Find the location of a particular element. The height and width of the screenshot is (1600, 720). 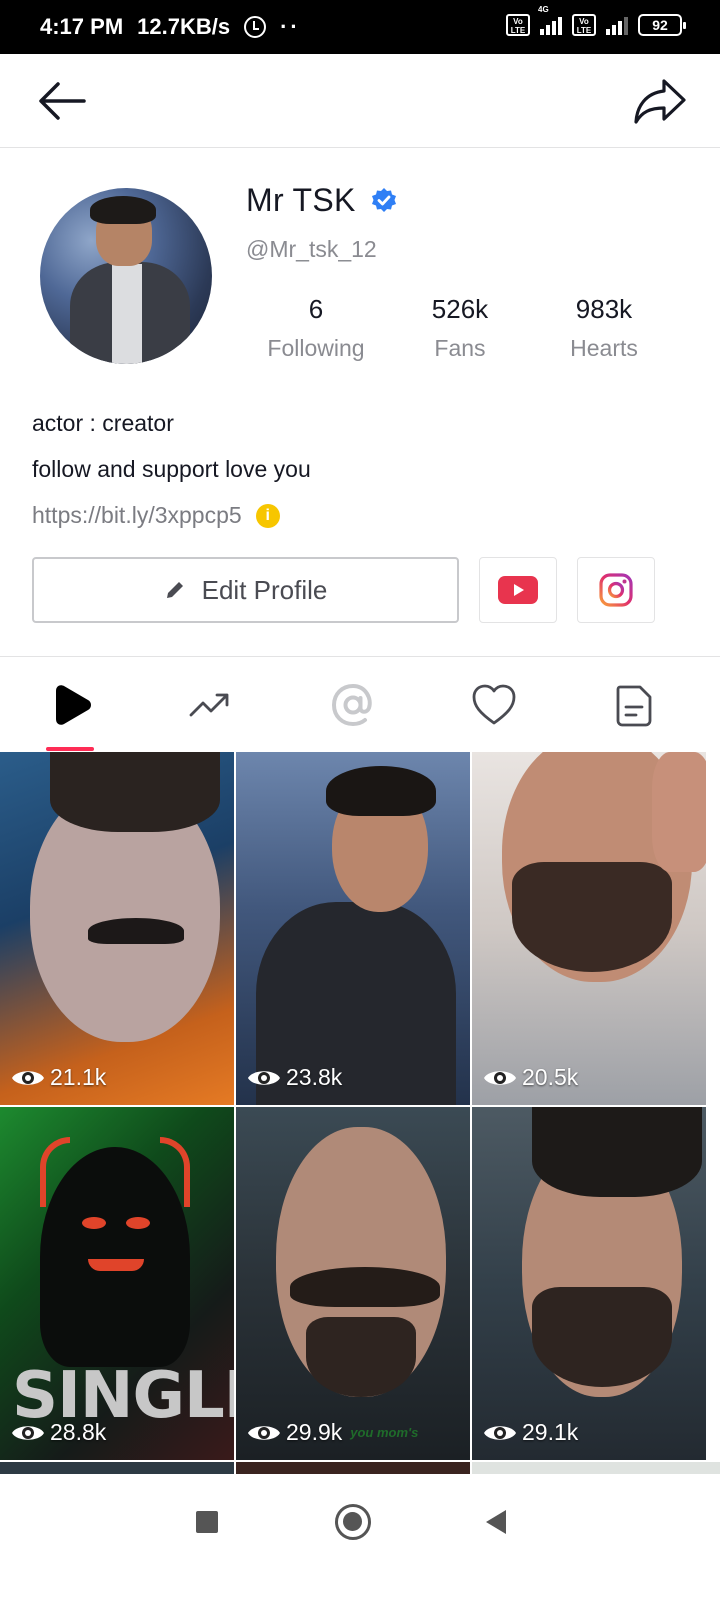

instagram-button is located at coordinates (616, 590).